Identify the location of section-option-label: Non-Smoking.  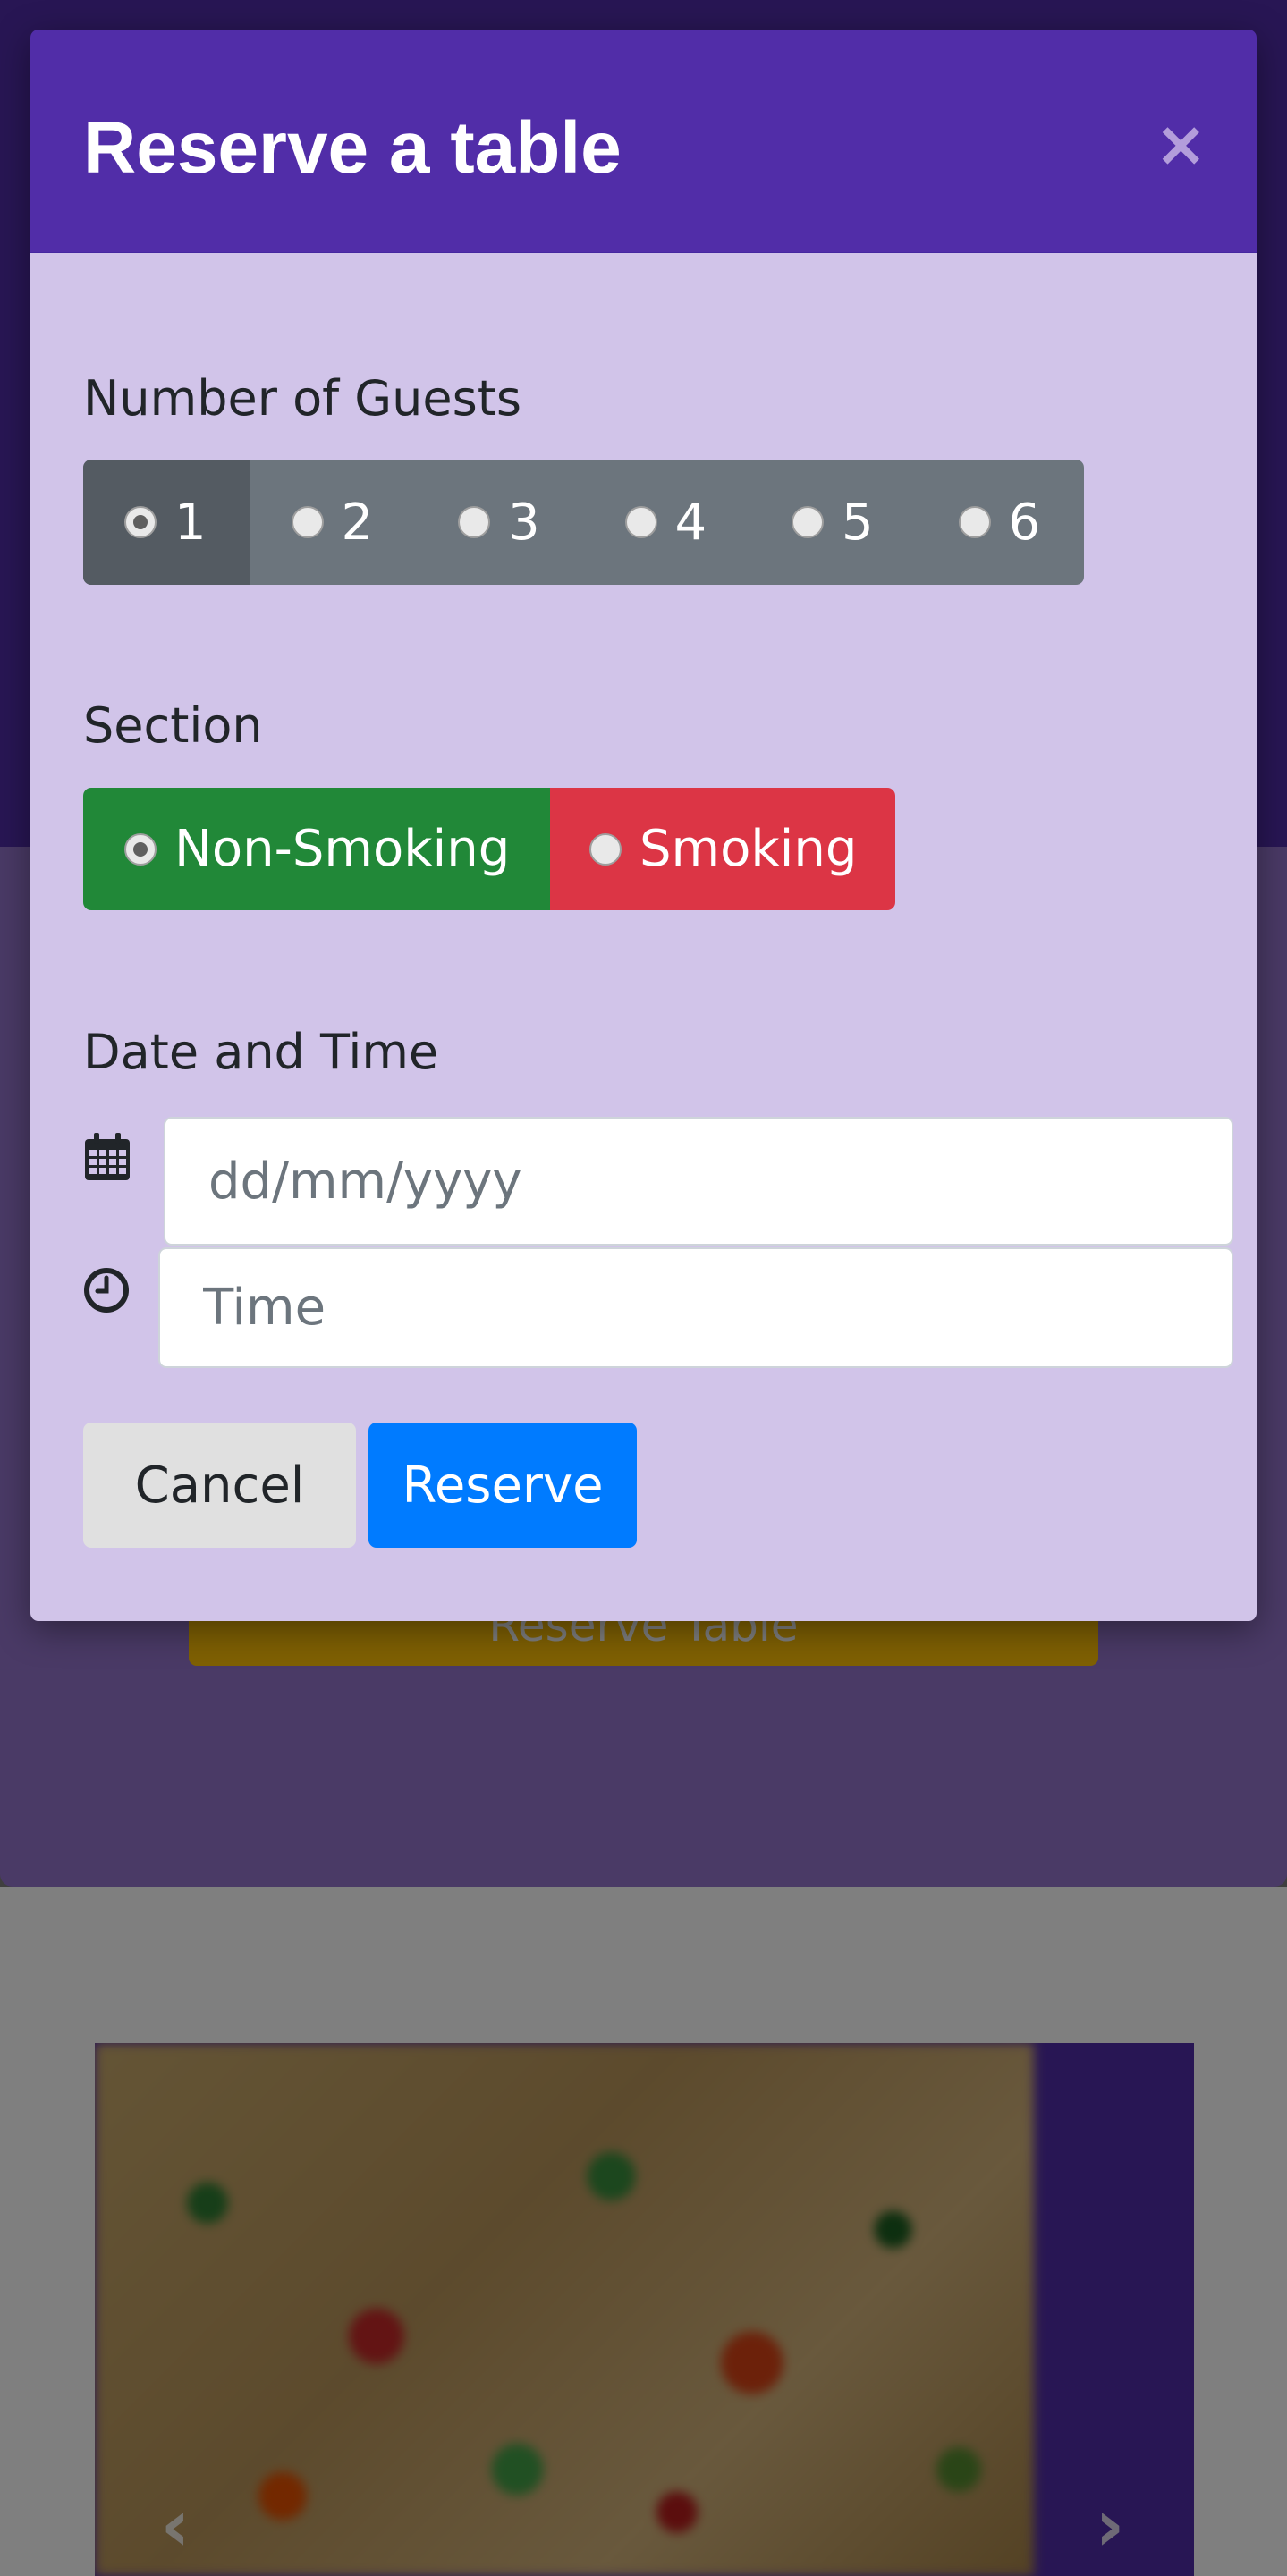
(342, 849).